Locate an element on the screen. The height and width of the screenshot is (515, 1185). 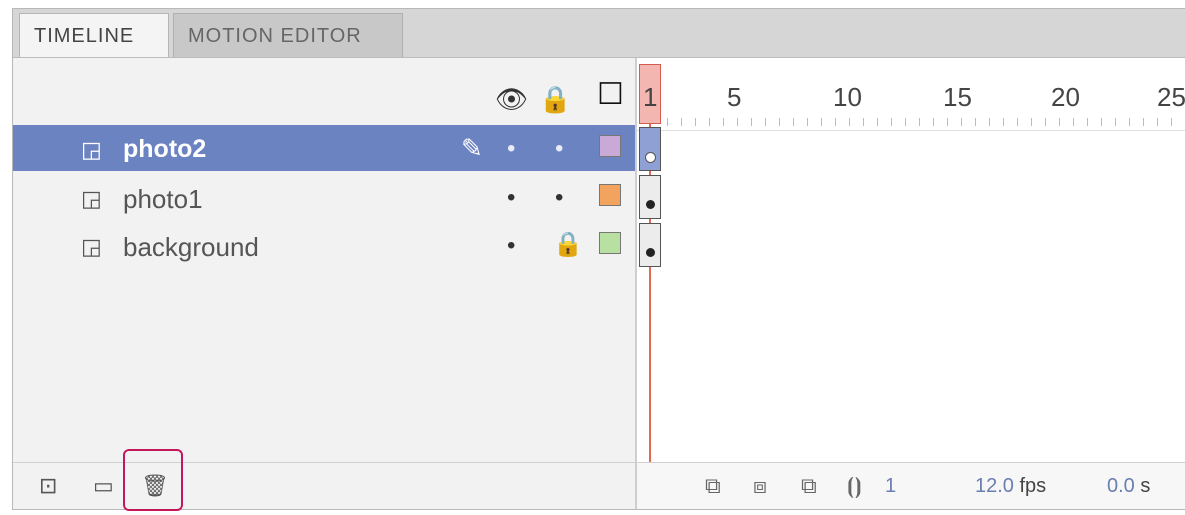
lock-icon: 🔒 is located at coordinates (568, 244).